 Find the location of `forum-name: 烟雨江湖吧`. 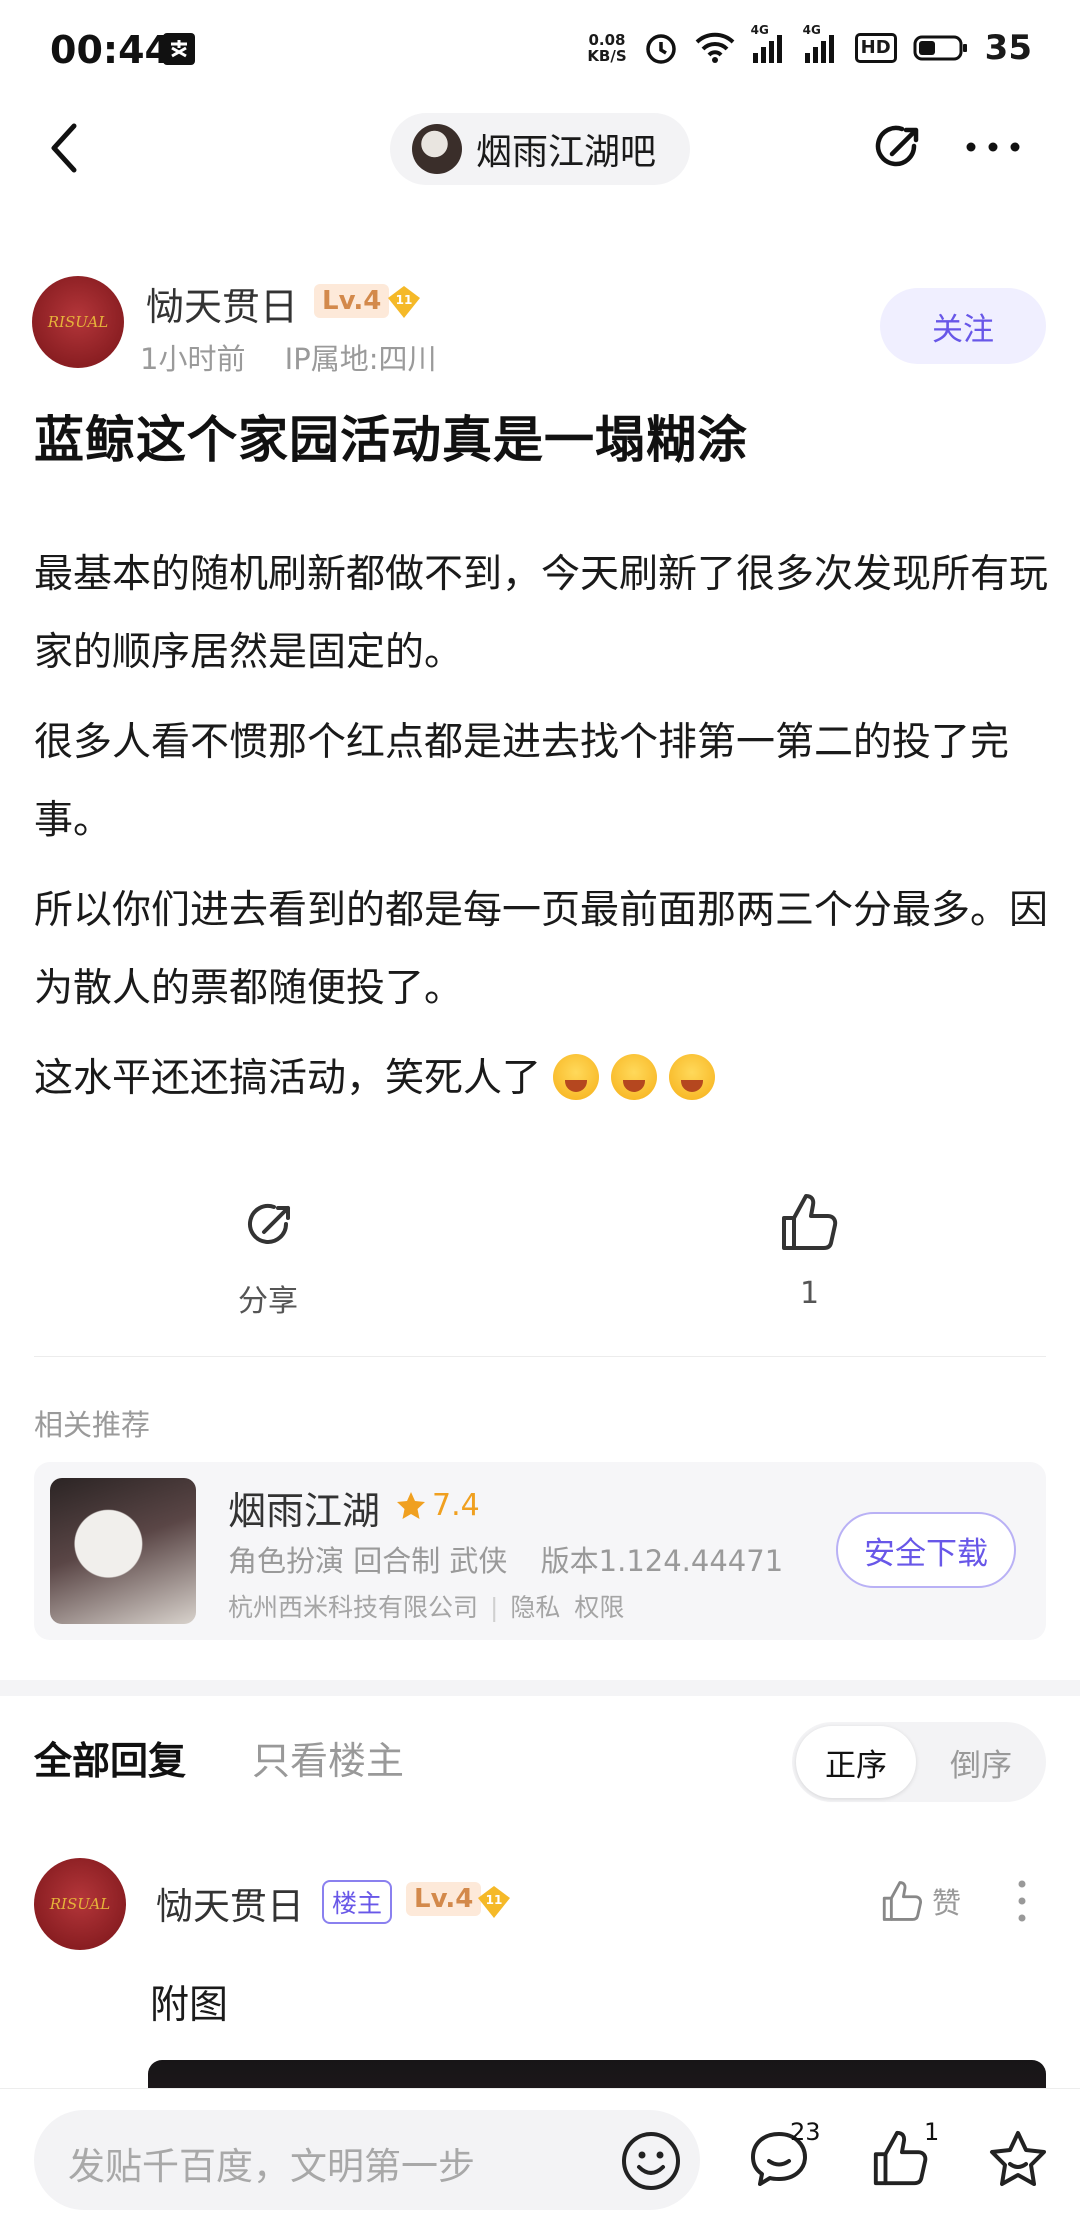

forum-name: 烟雨江湖吧 is located at coordinates (566, 152).